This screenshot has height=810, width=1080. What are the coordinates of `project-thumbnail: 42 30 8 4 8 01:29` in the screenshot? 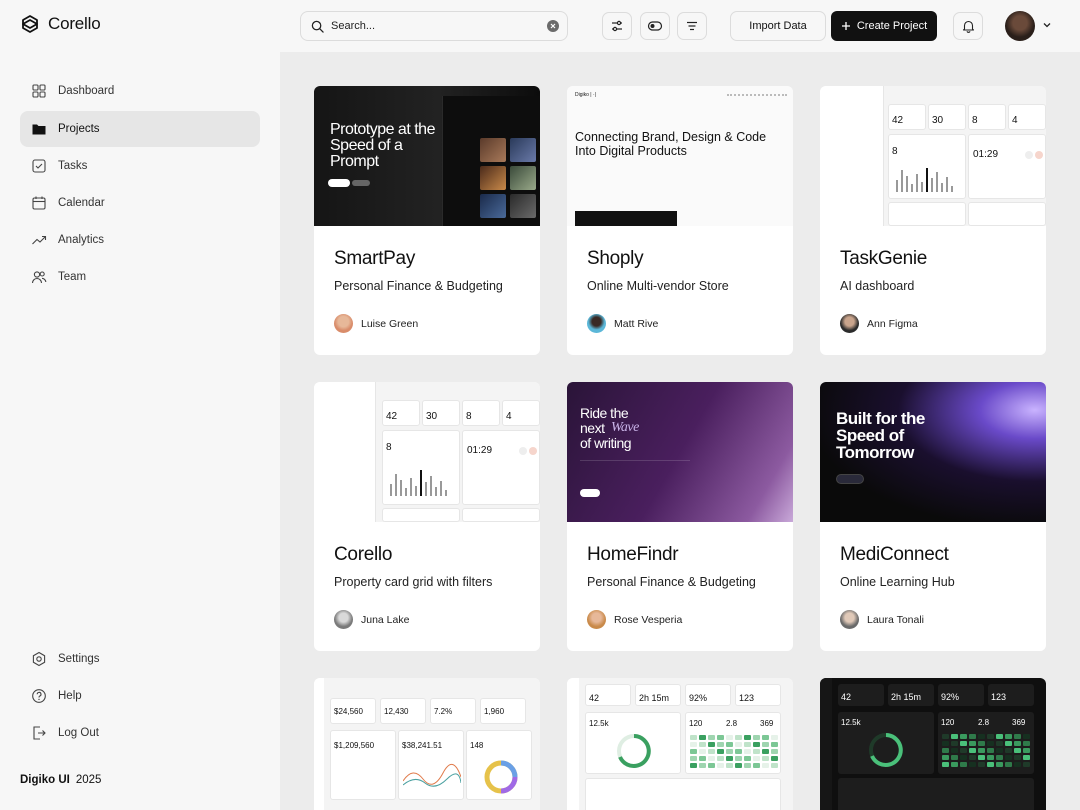 It's located at (427, 452).